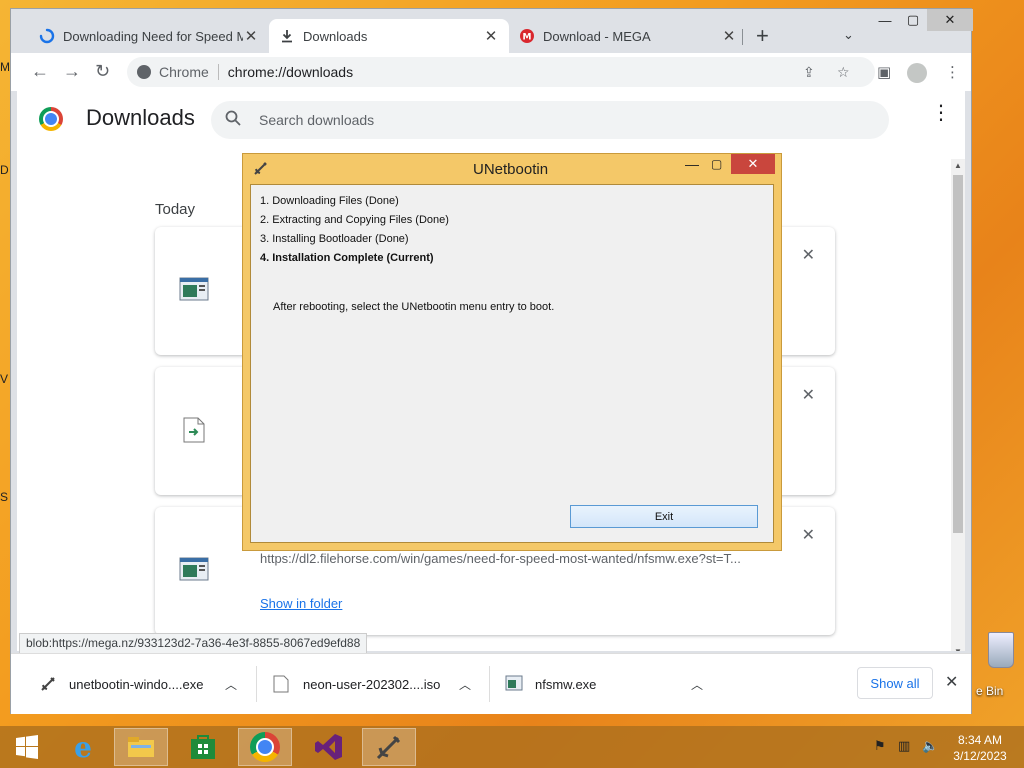 This screenshot has width=1024, height=768. I want to click on taskbar-ie: e, so click(83, 747).